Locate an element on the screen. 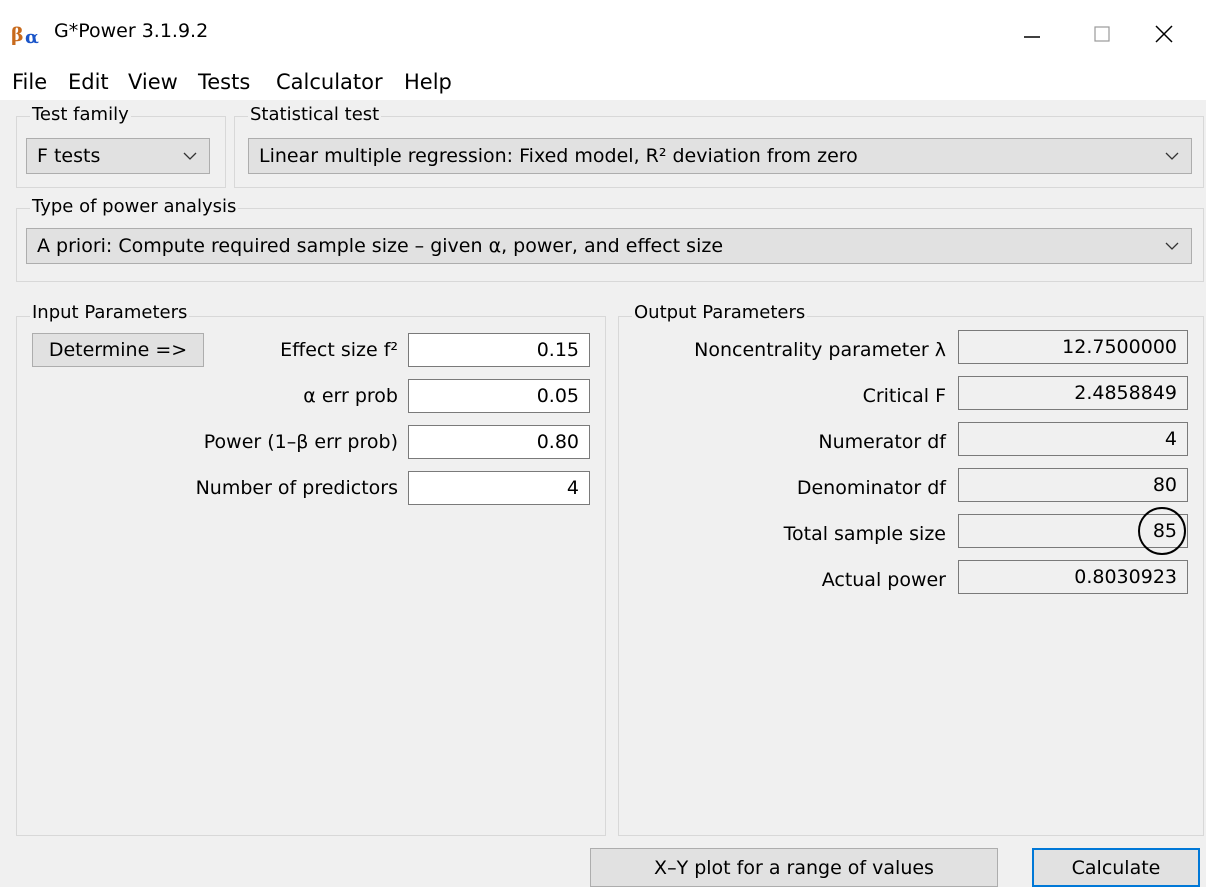 This screenshot has height=887, width=1206. test-family-value: F tests is located at coordinates (69, 156).